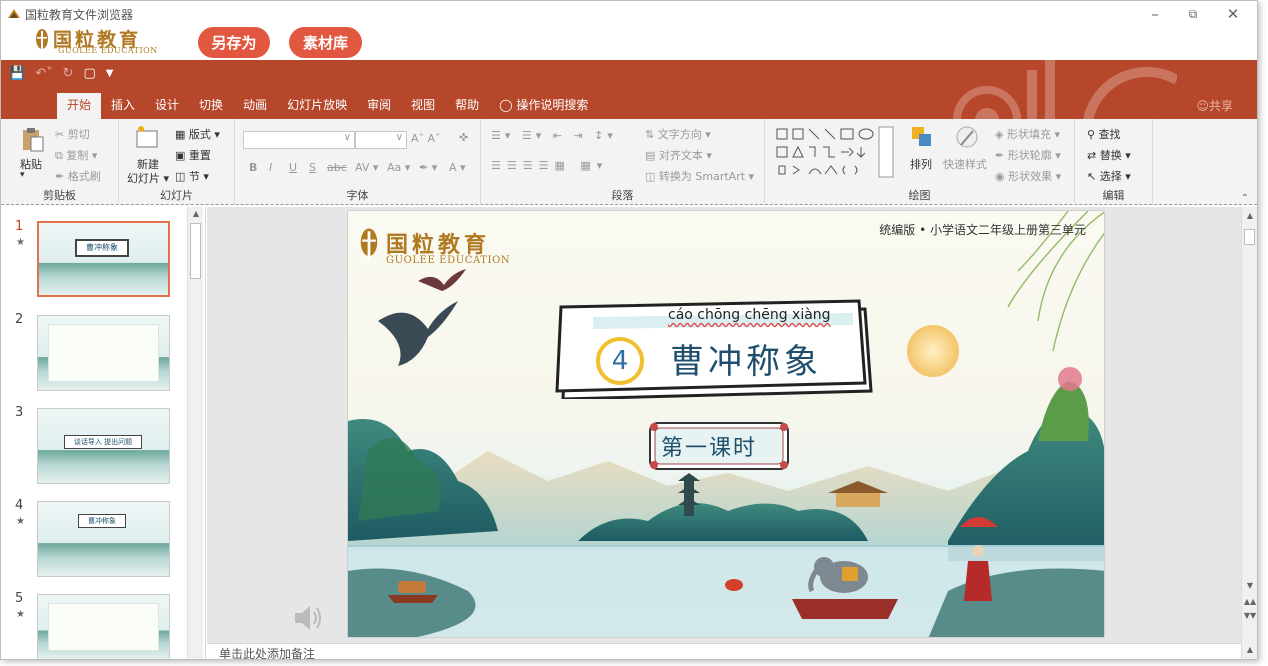 The height and width of the screenshot is (666, 1268). What do you see at coordinates (195, 433) in the screenshot?
I see `thumbnail-scrollbar: ▲` at bounding box center [195, 433].